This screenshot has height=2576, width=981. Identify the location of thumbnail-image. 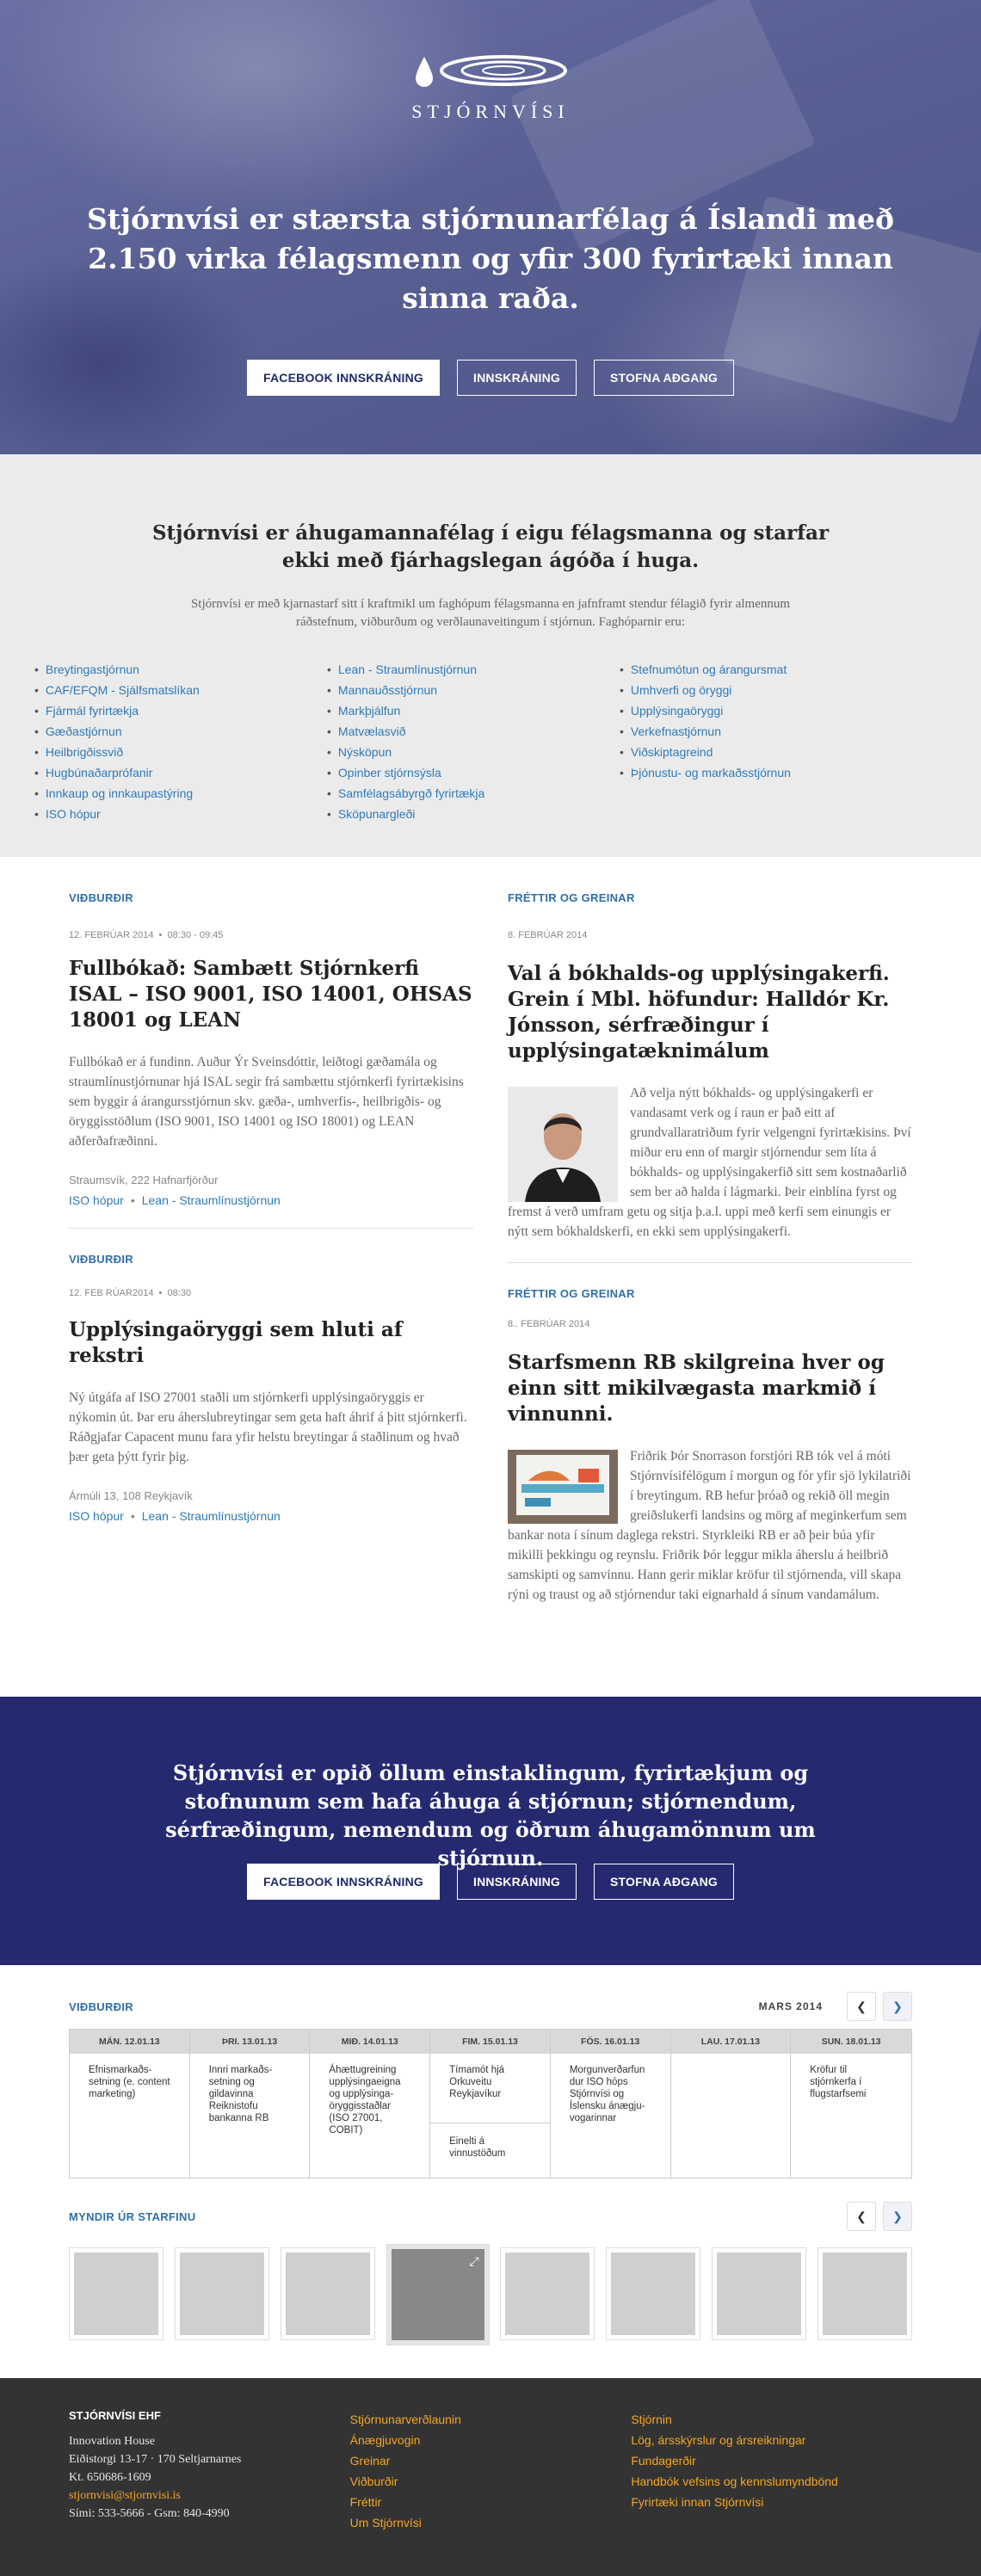
(327, 2293).